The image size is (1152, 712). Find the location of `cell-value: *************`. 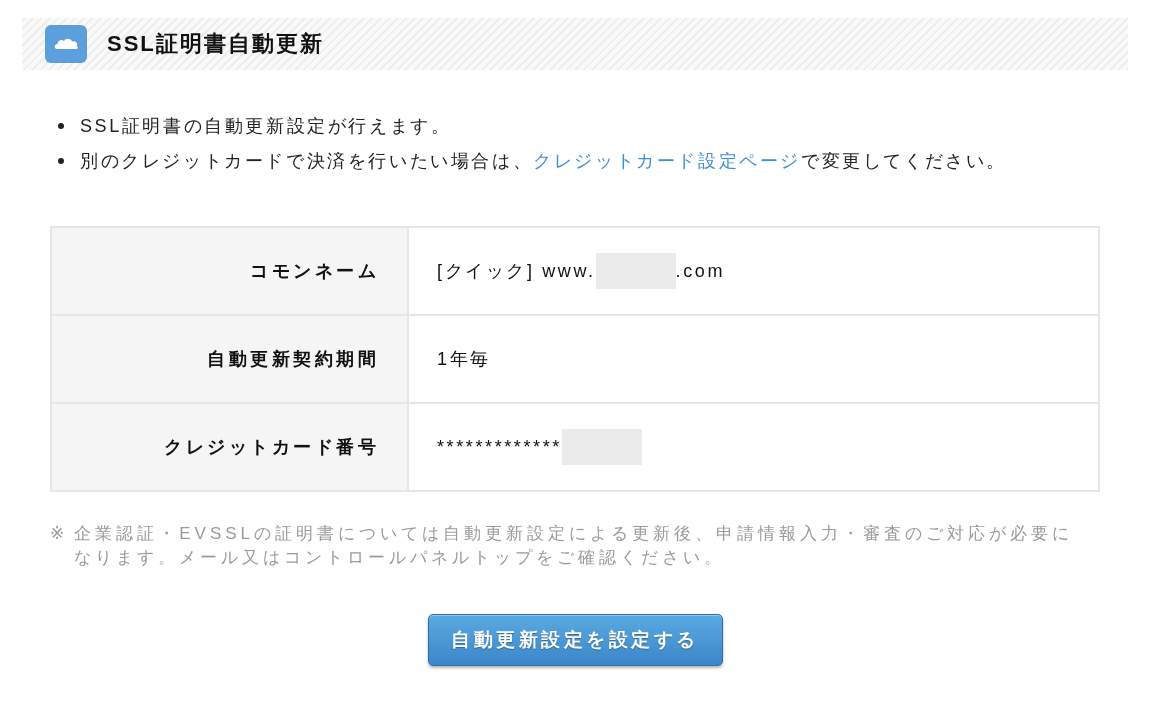

cell-value: ************* is located at coordinates (499, 446).